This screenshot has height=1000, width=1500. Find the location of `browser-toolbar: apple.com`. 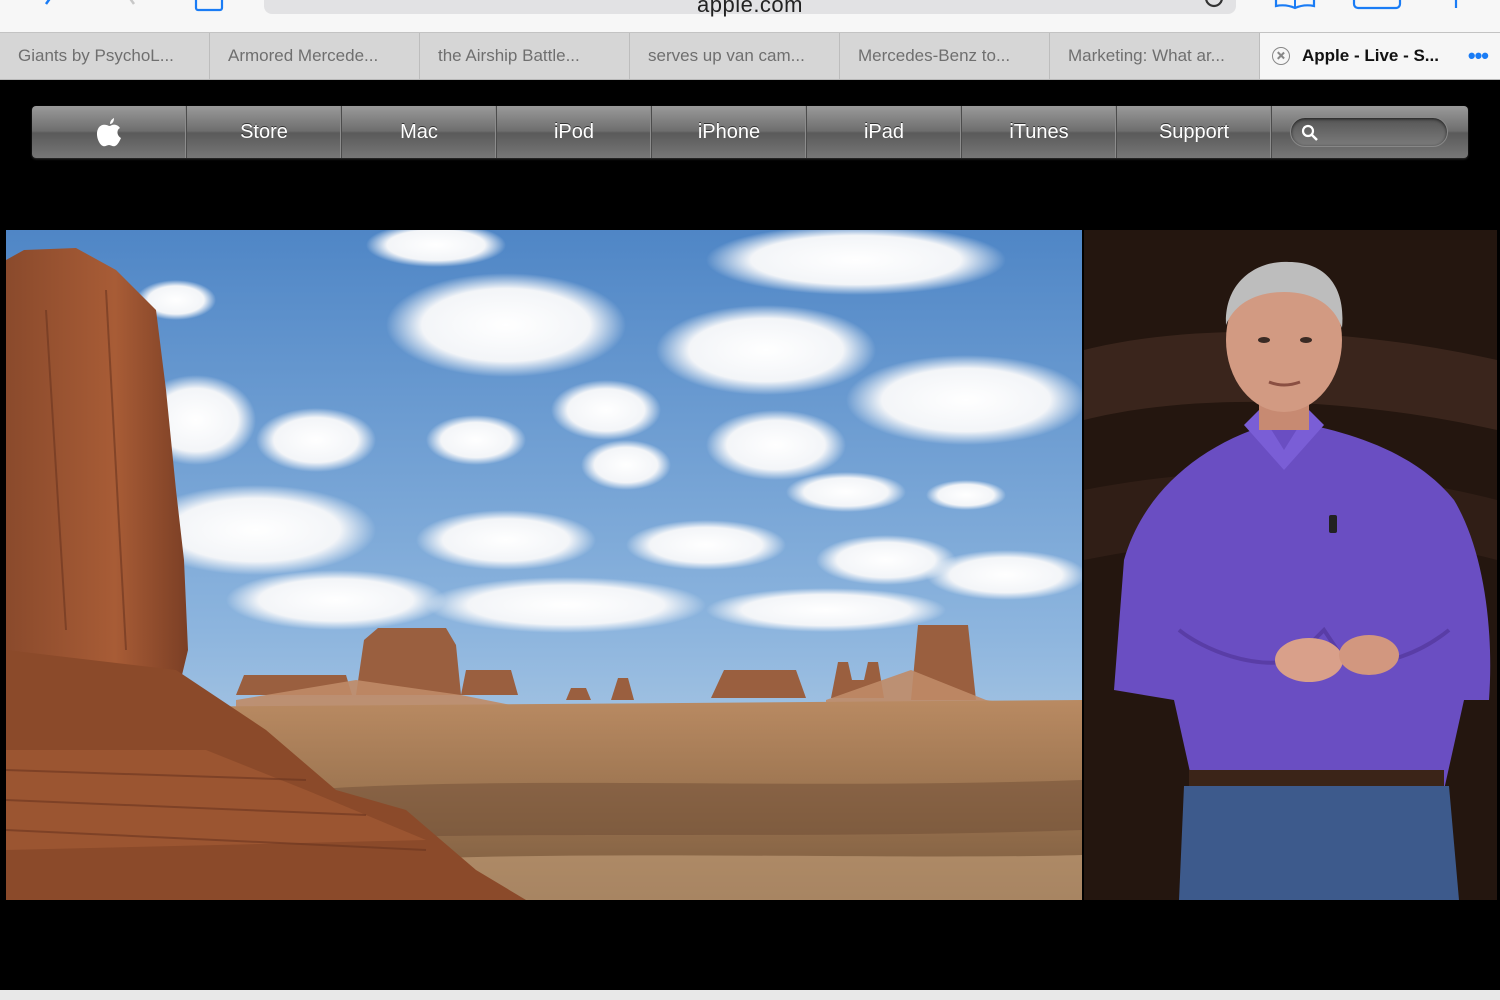

browser-toolbar: apple.com is located at coordinates (750, 16).